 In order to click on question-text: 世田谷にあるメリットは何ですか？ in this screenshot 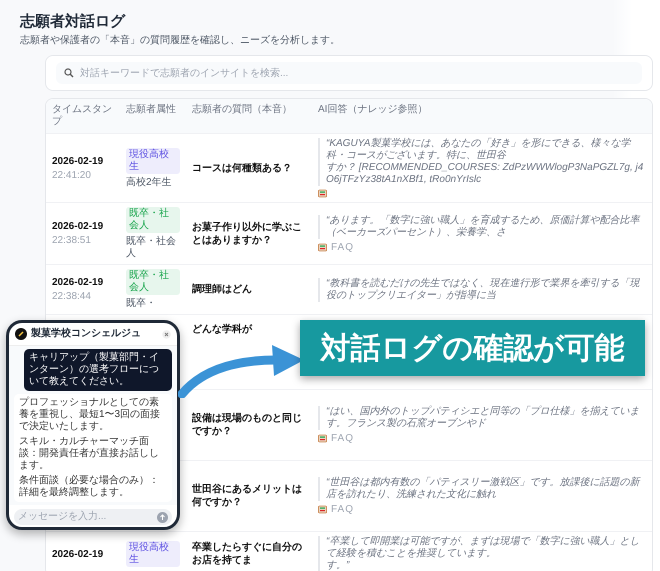, I will do `click(247, 496)`.